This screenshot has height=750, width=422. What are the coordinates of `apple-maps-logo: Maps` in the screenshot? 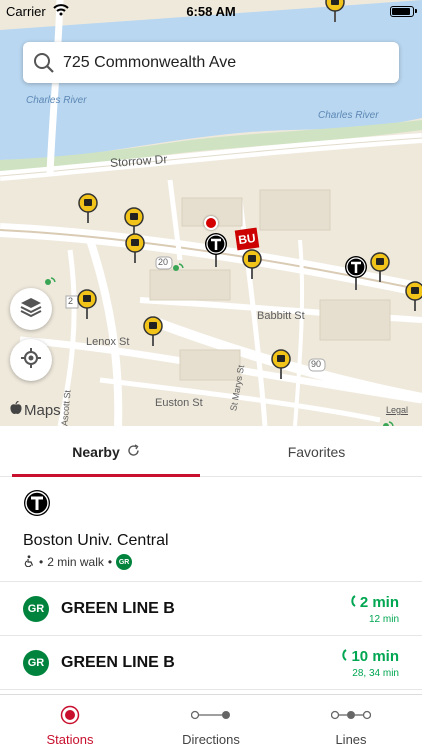 It's located at (35, 409).